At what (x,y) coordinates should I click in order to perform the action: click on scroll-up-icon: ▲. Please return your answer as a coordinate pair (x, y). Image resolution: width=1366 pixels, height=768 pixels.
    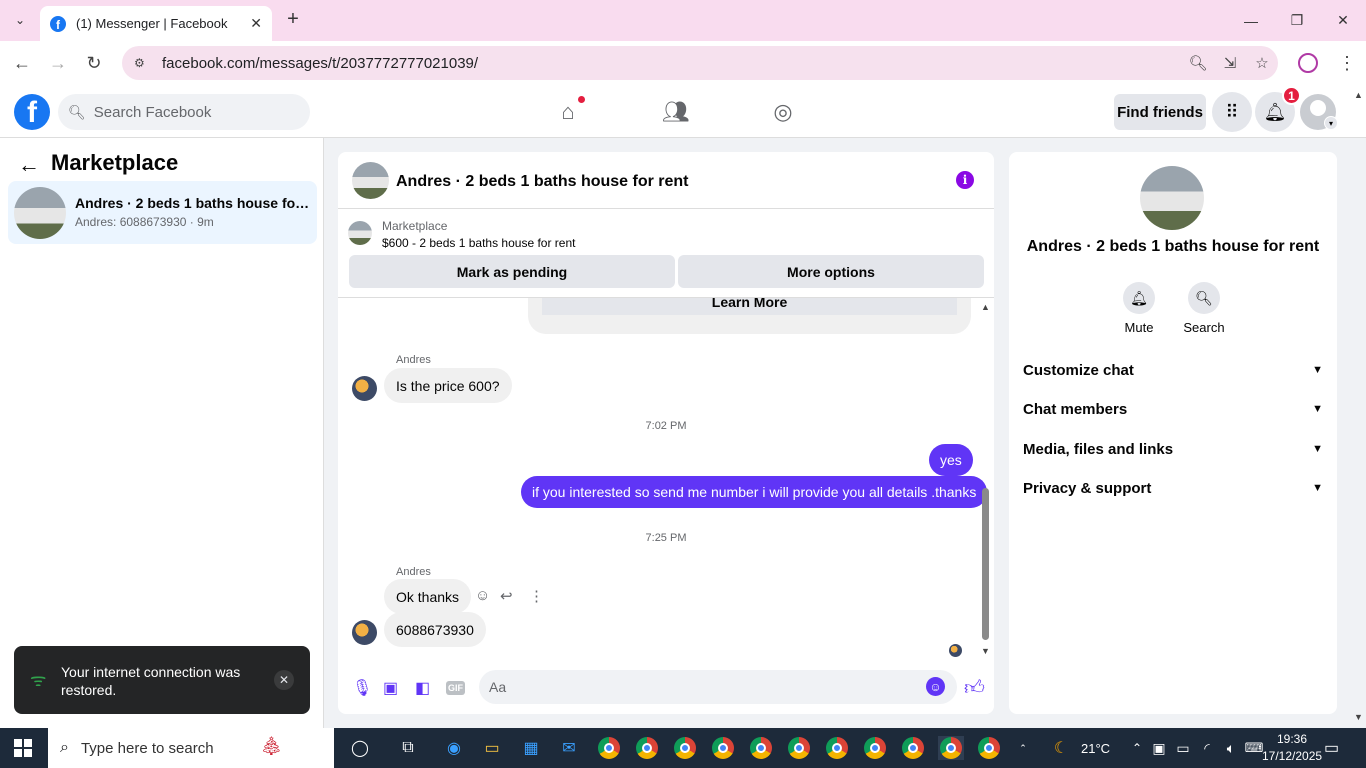
    Looking at the image, I should click on (985, 307).